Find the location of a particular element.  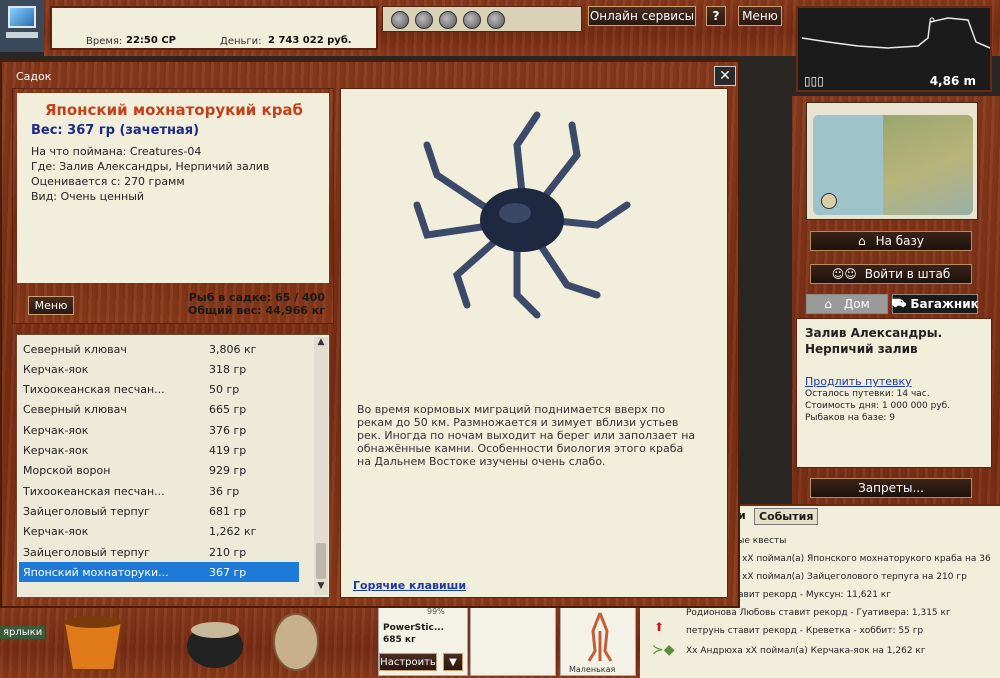

fish-location: Где: Залив Александры, Нерпичий залив is located at coordinates (150, 166).